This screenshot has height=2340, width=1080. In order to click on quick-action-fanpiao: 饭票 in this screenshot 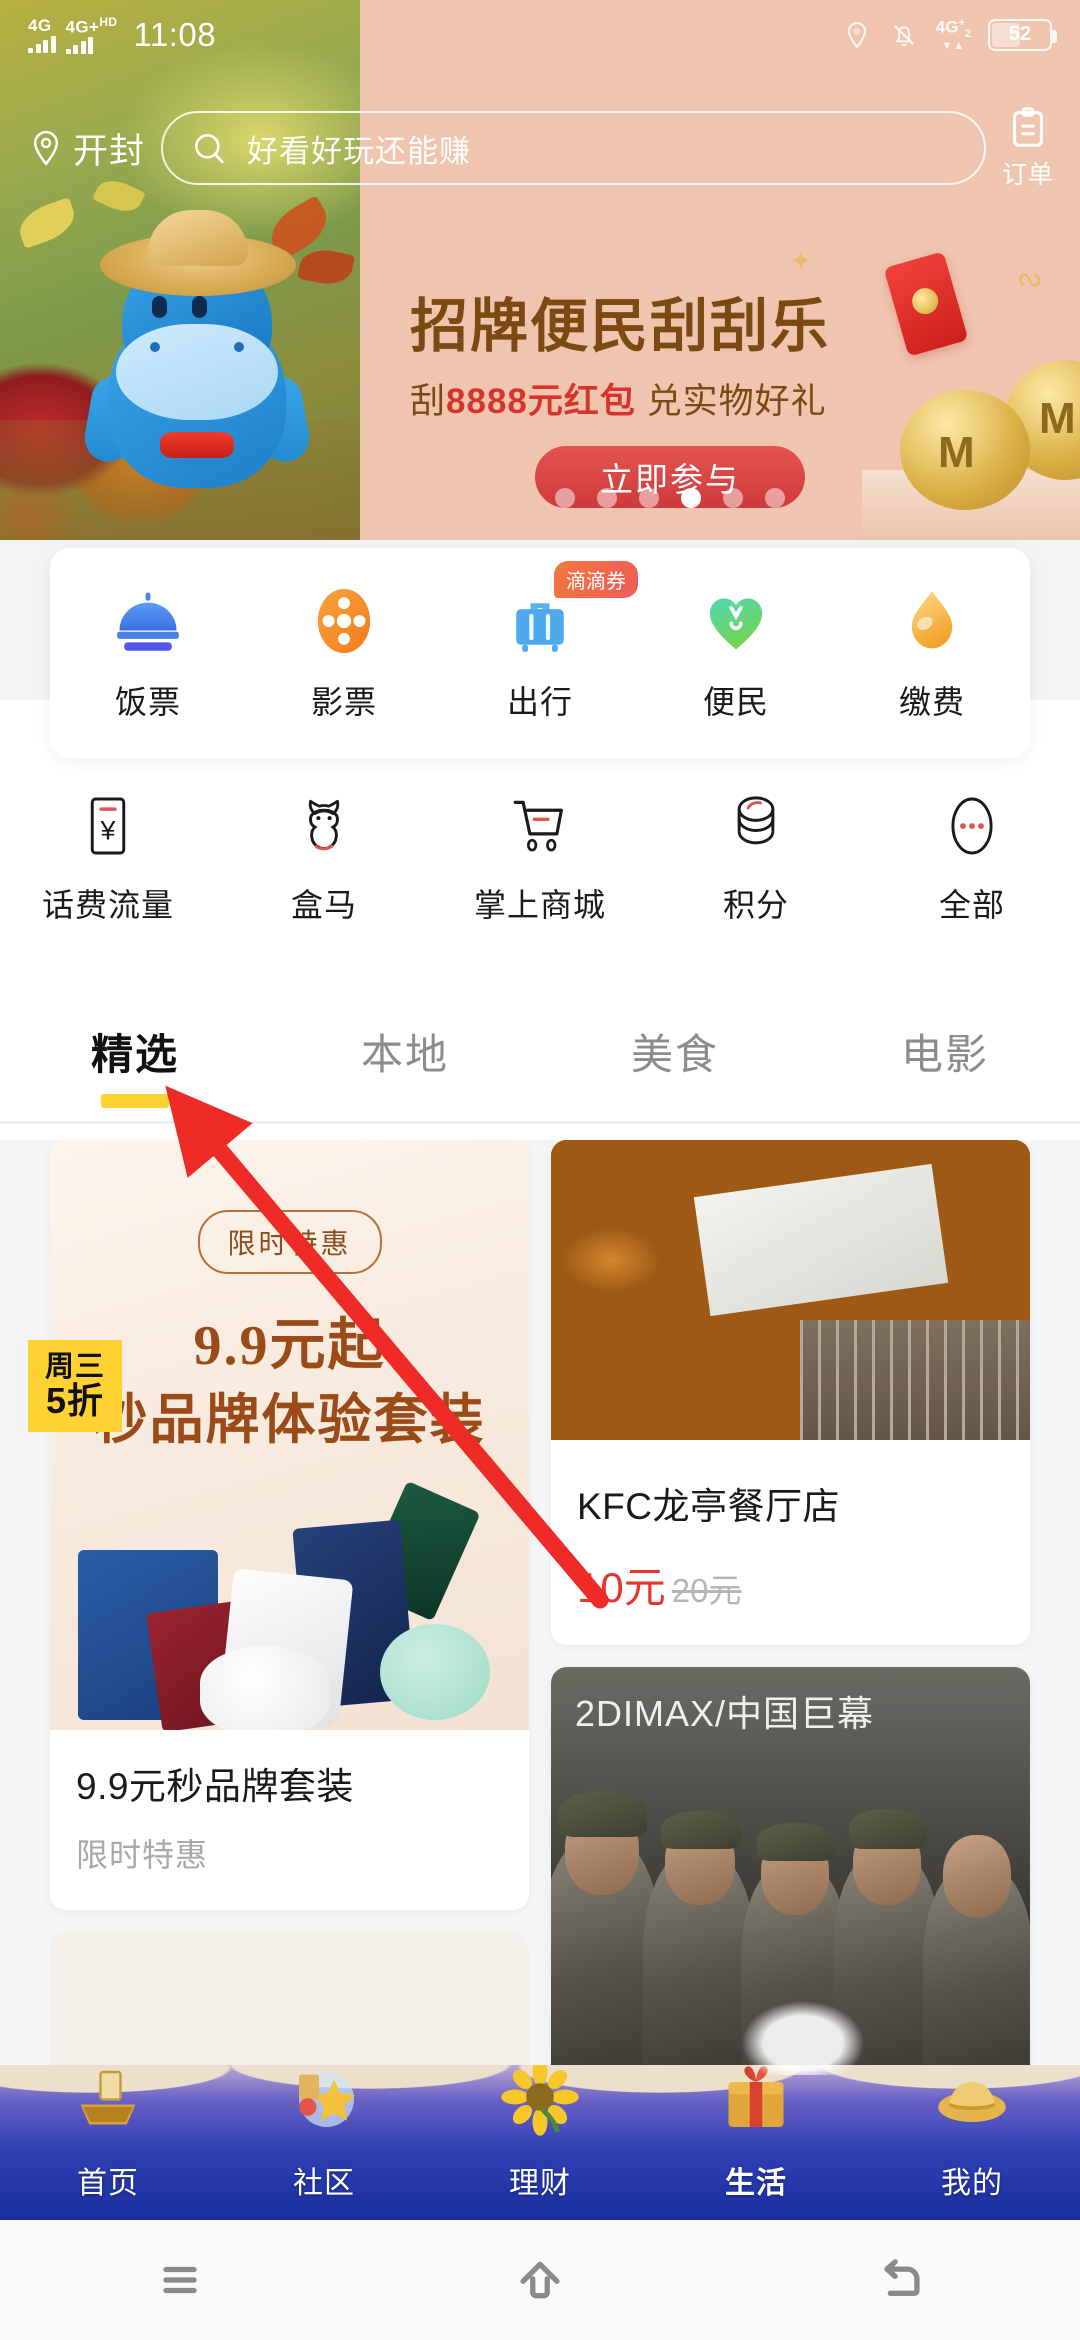, I will do `click(148, 653)`.